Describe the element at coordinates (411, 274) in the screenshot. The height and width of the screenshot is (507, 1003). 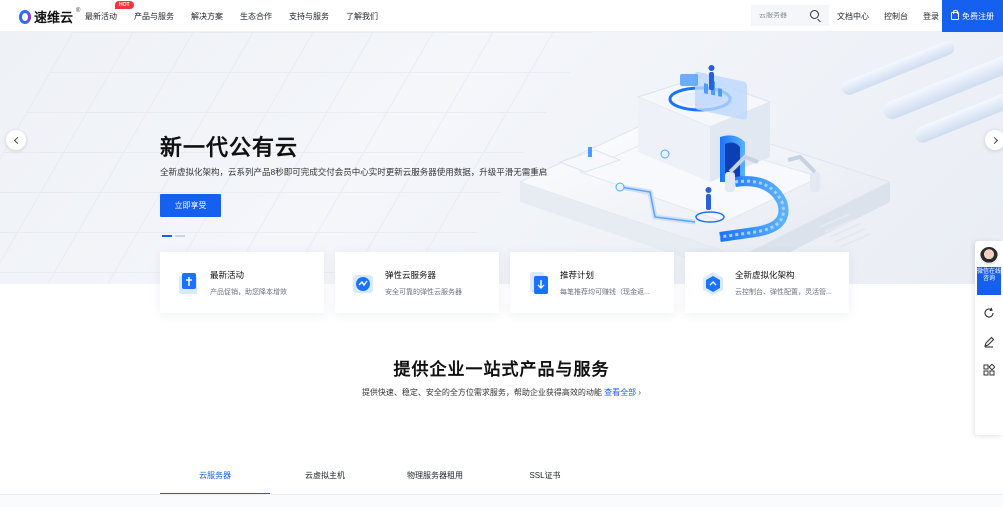
I see `card-title: 弹性云服务器` at that location.